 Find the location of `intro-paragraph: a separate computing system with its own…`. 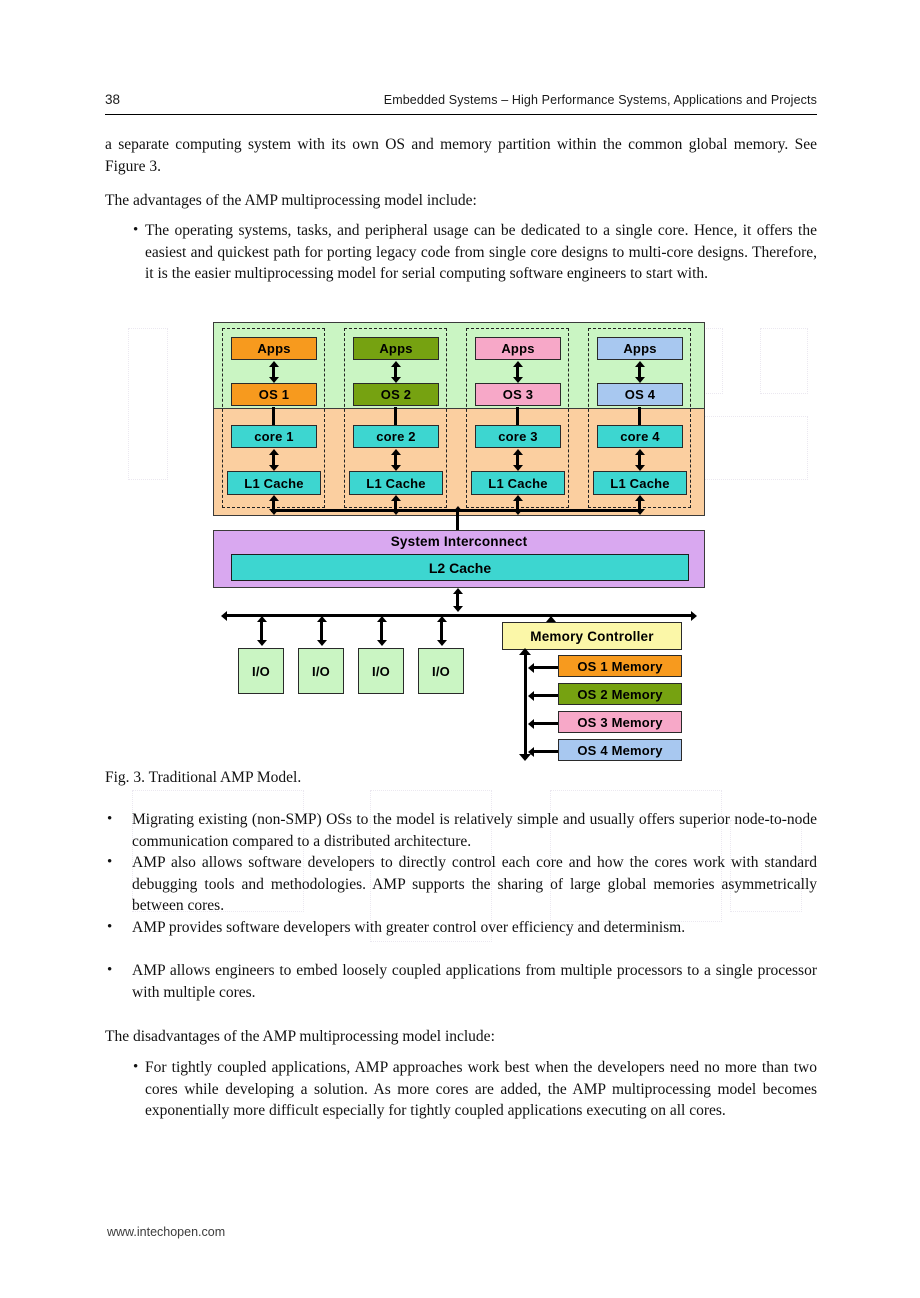

intro-paragraph: a separate computing system with its own… is located at coordinates (461, 155).